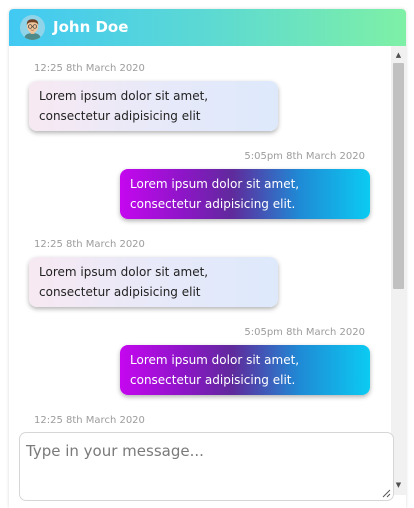  I want to click on message-composer, so click(206, 466).